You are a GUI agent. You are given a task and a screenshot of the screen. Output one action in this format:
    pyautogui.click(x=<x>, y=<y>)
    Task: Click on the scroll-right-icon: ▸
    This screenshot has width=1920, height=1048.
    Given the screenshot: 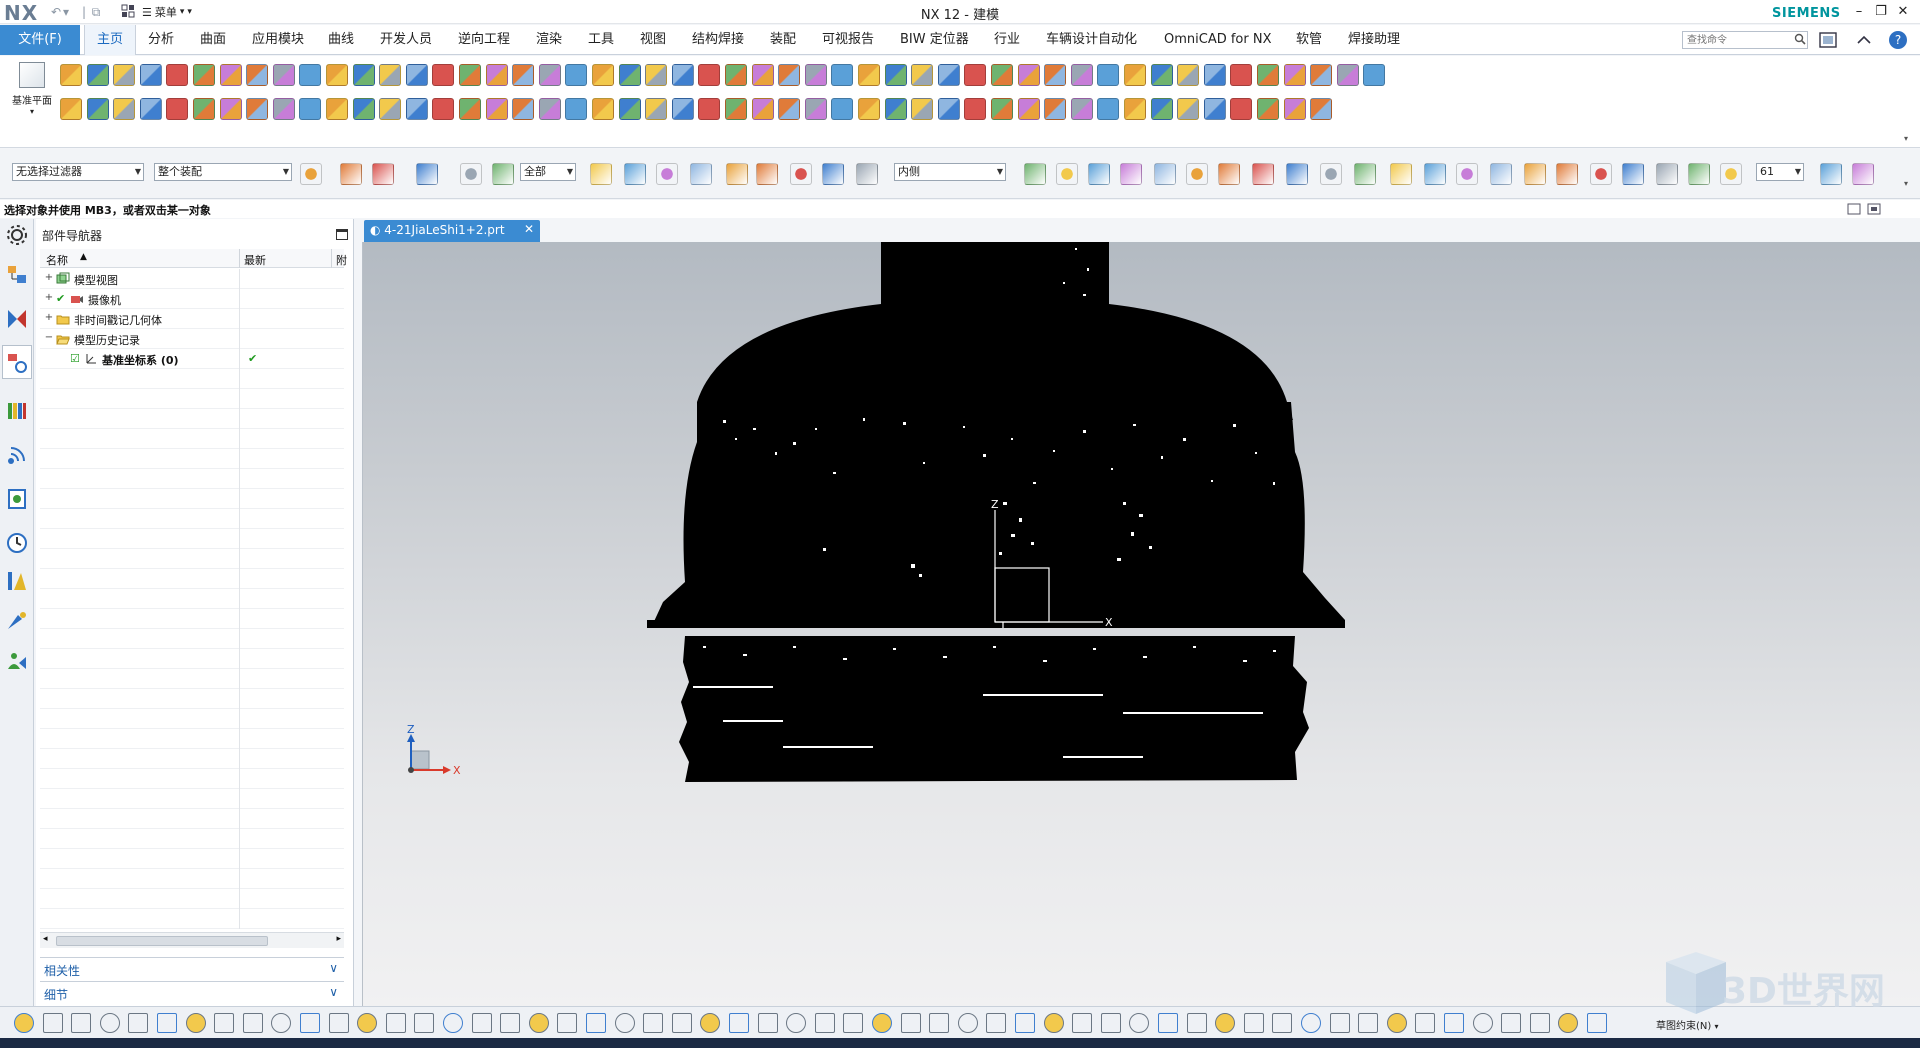 What is the action you would take?
    pyautogui.click(x=338, y=939)
    